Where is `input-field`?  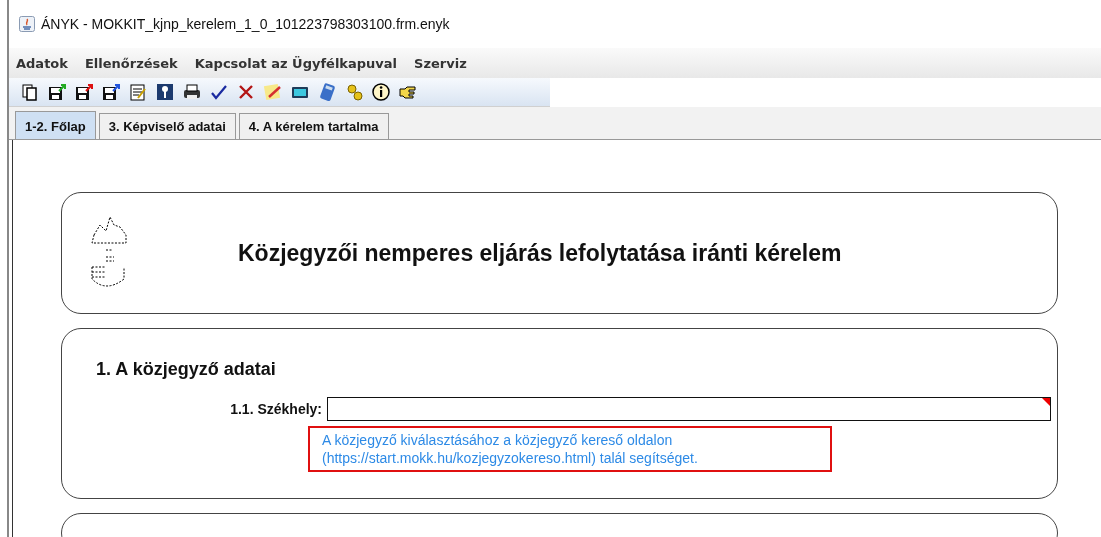 input-field is located at coordinates (689, 409).